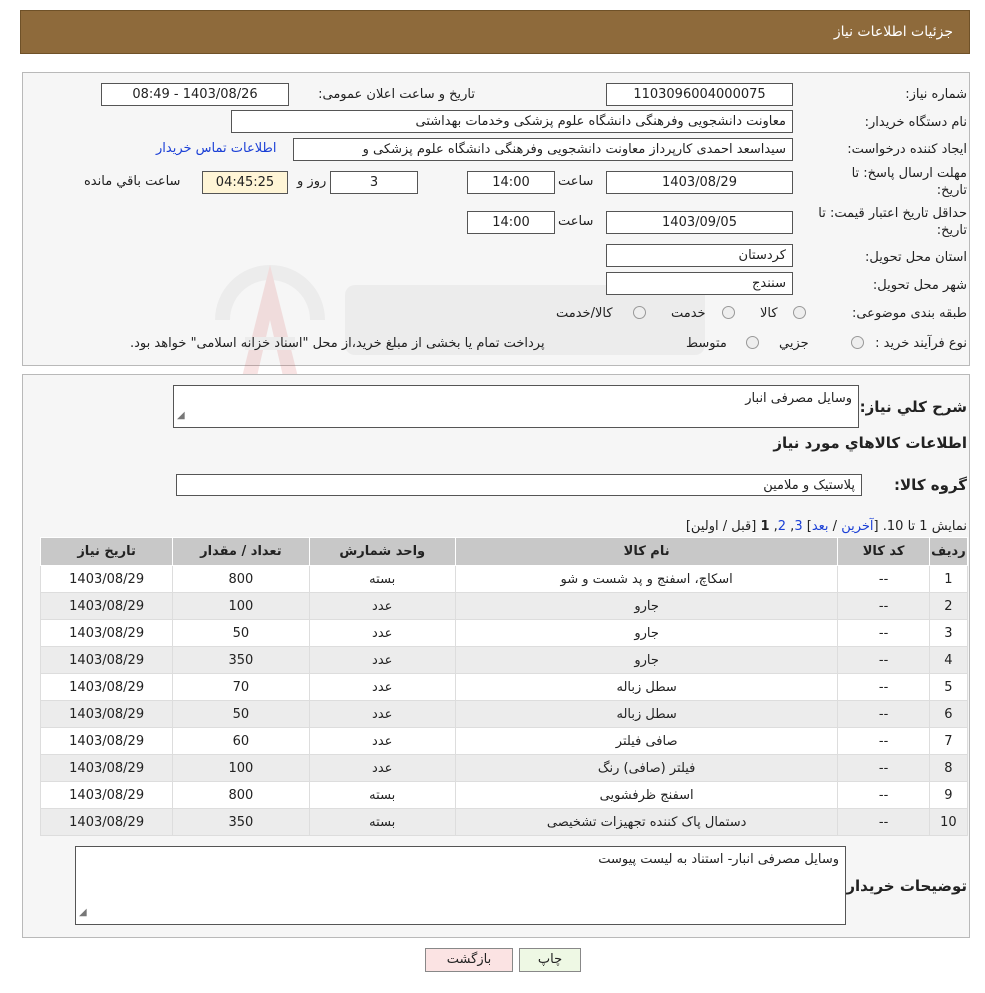 This screenshot has height=993, width=985. Describe the element at coordinates (646, 579) in the screenshot. I see `cell-name: اسکاچ، اسفنج و پد شست و شو` at that location.